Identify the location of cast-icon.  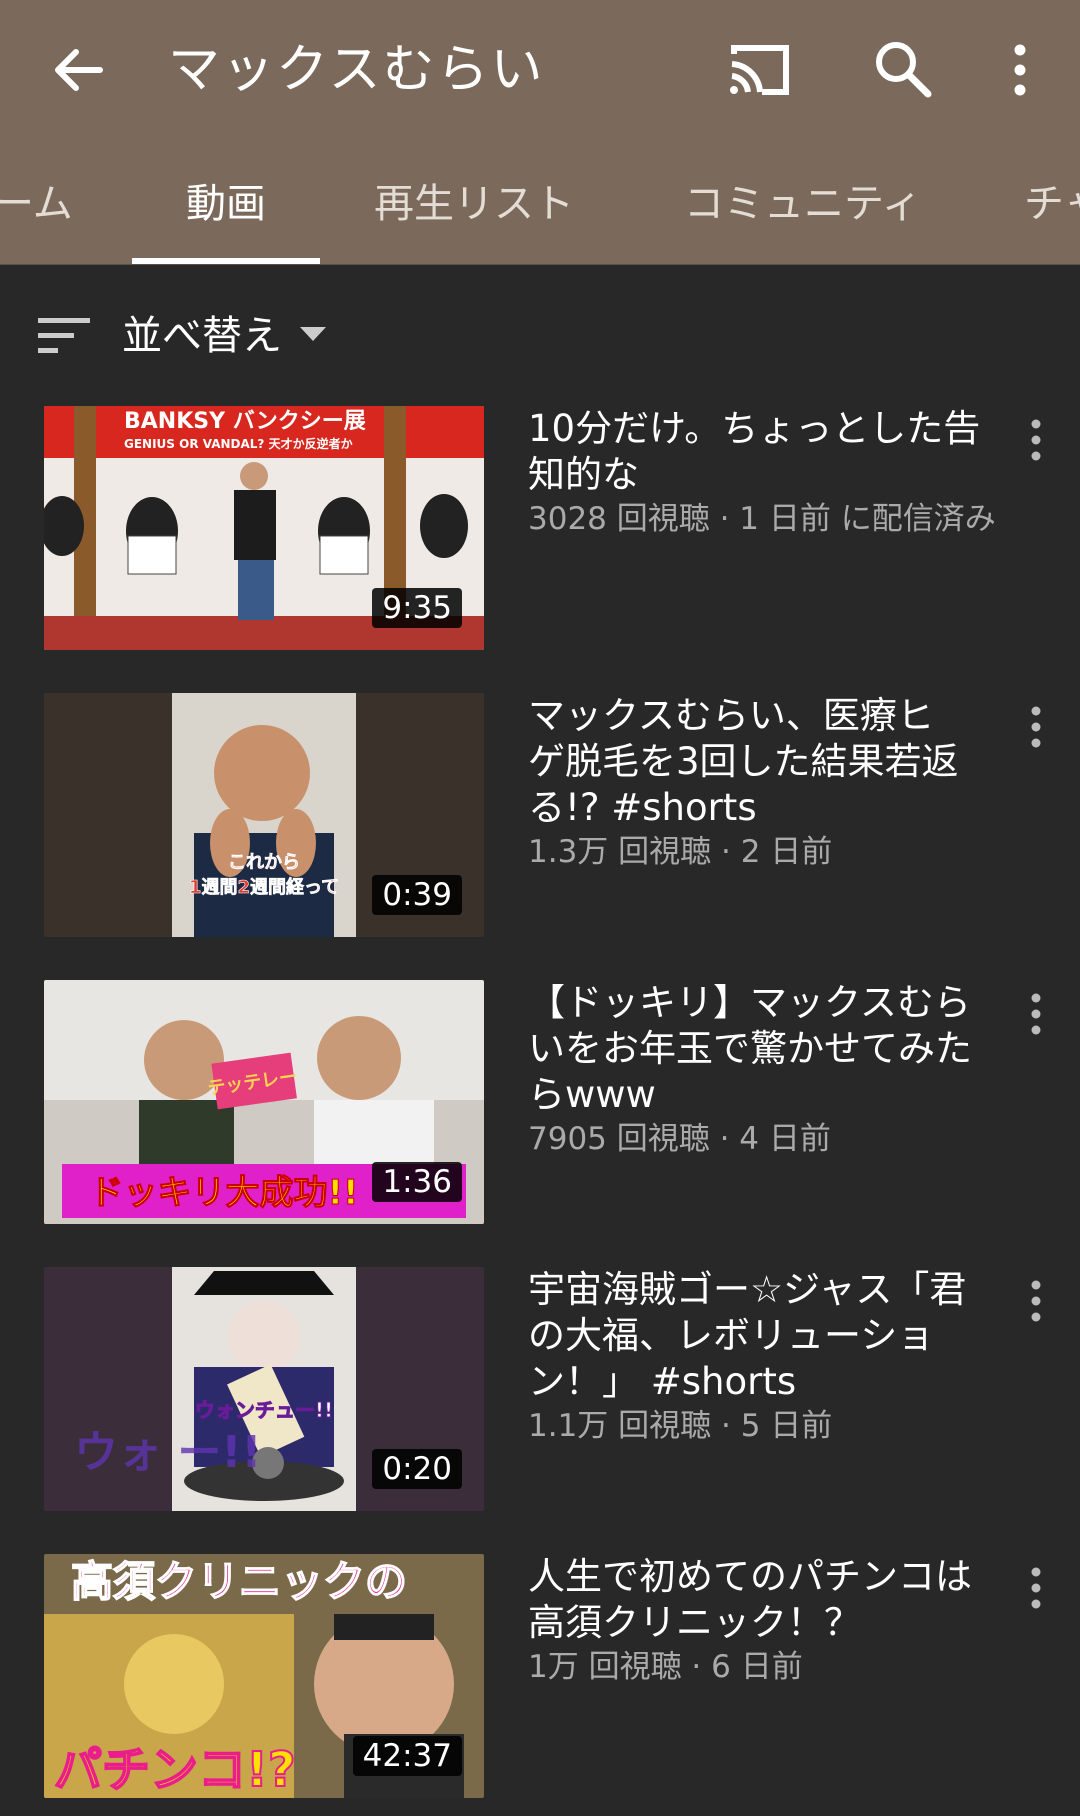
(758, 70).